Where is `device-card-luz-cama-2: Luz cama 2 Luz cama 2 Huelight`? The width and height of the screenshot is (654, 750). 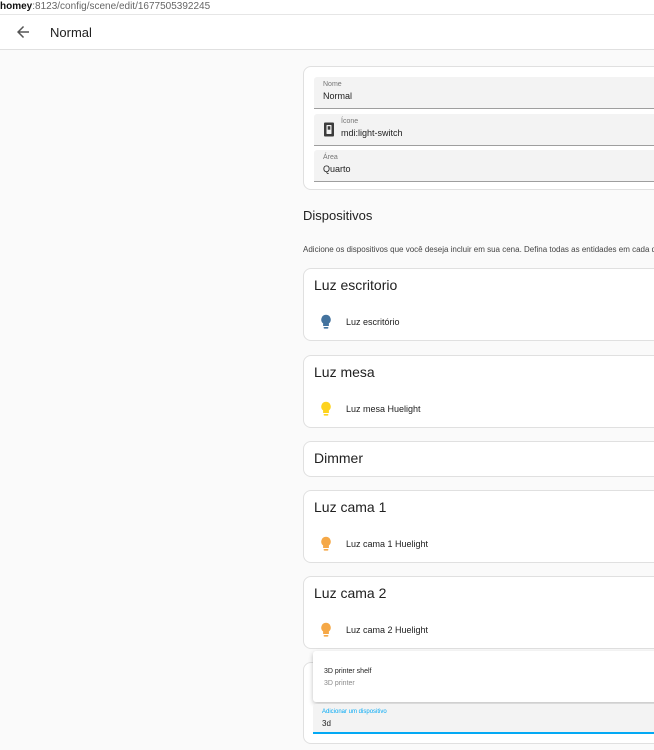
device-card-luz-cama-2: Luz cama 2 Luz cama 2 Huelight is located at coordinates (478, 612).